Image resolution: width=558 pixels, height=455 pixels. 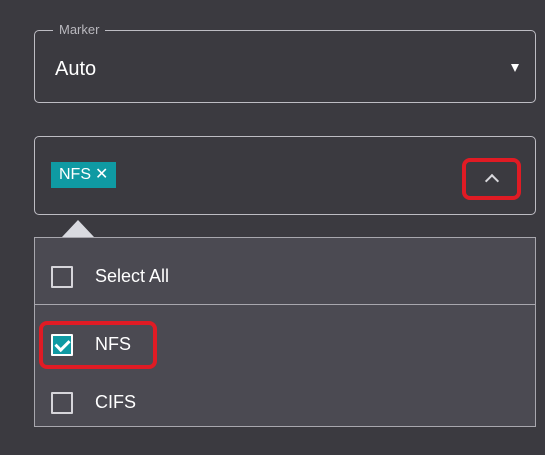 What do you see at coordinates (98, 345) in the screenshot?
I see `highlight-box` at bounding box center [98, 345].